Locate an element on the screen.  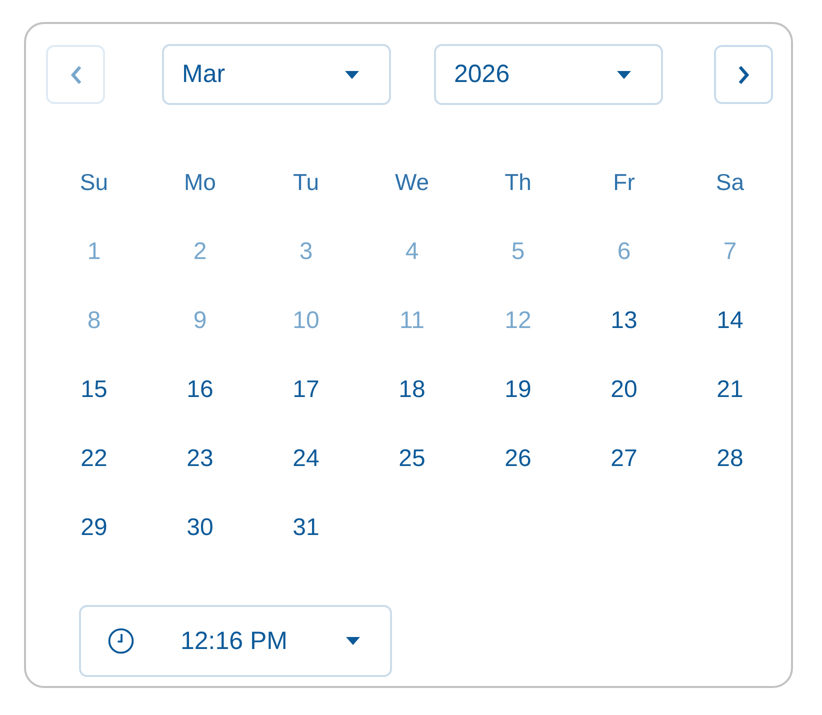
weekday-label: Tu is located at coordinates (306, 182).